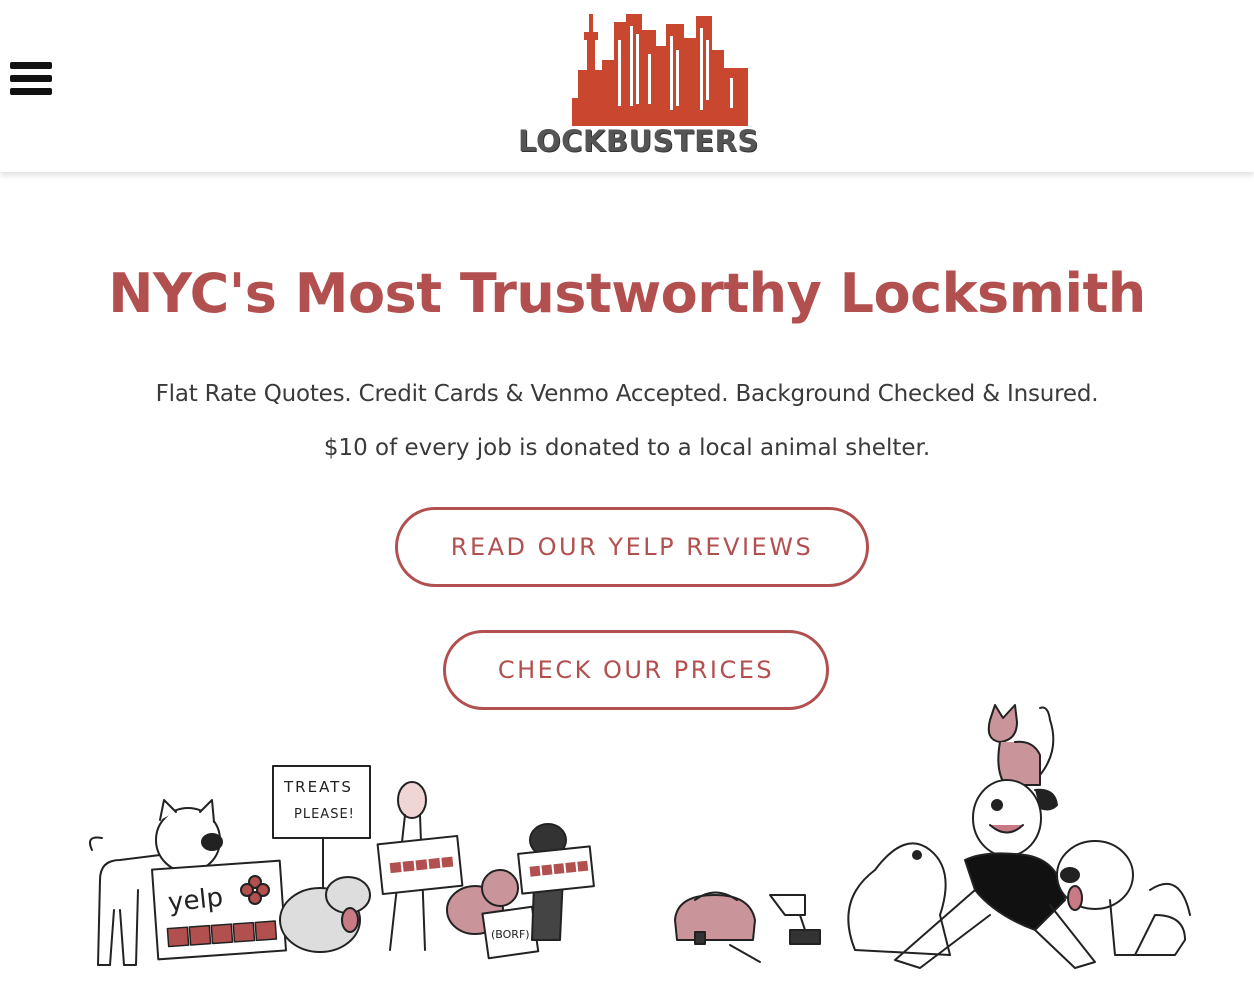 This screenshot has height=996, width=1254. What do you see at coordinates (638, 141) in the screenshot?
I see `logo-wordmark: LOCKBUSTERS` at bounding box center [638, 141].